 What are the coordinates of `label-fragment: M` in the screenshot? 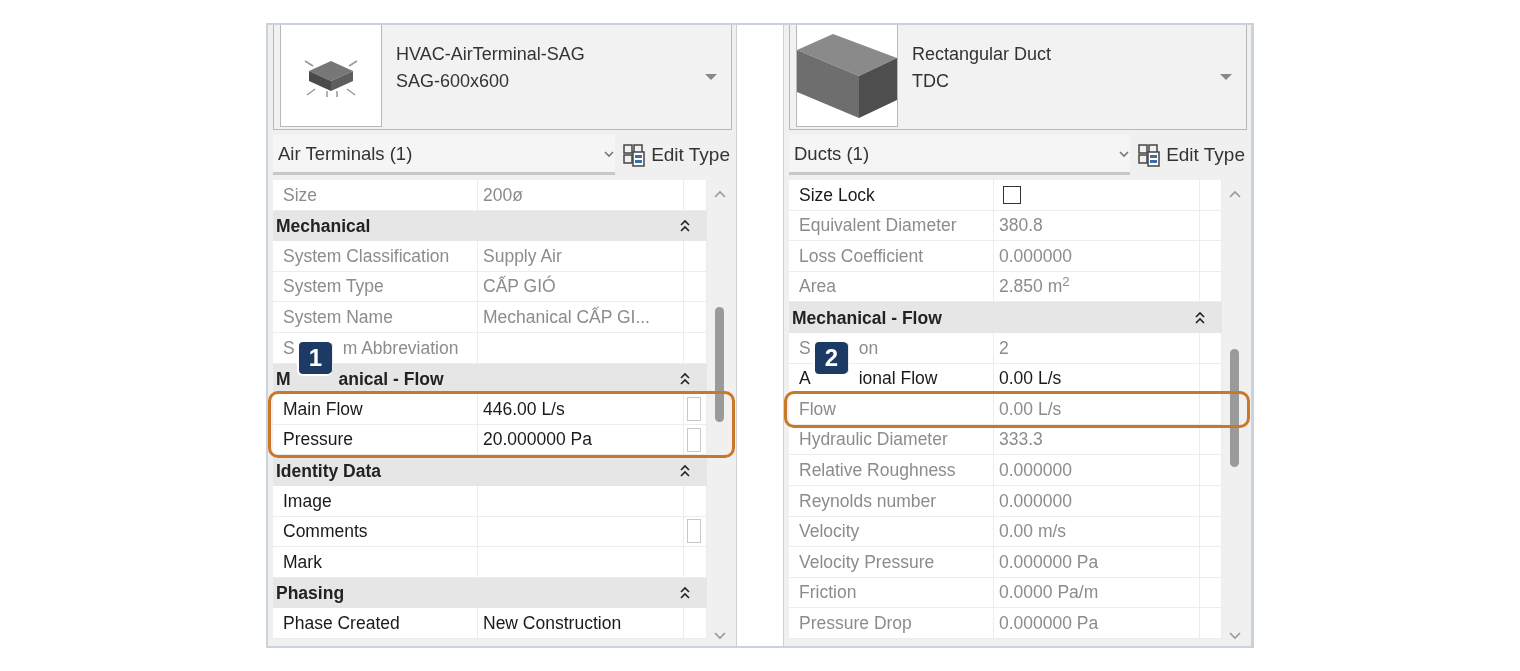 It's located at (283, 378).